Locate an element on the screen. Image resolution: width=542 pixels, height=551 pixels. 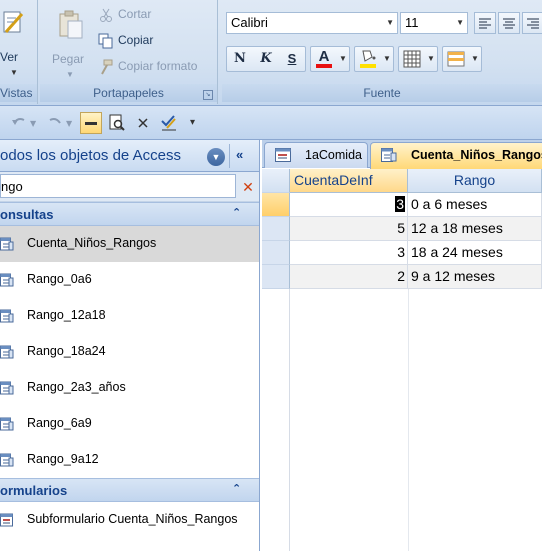
align-right-button is located at coordinates (532, 23).